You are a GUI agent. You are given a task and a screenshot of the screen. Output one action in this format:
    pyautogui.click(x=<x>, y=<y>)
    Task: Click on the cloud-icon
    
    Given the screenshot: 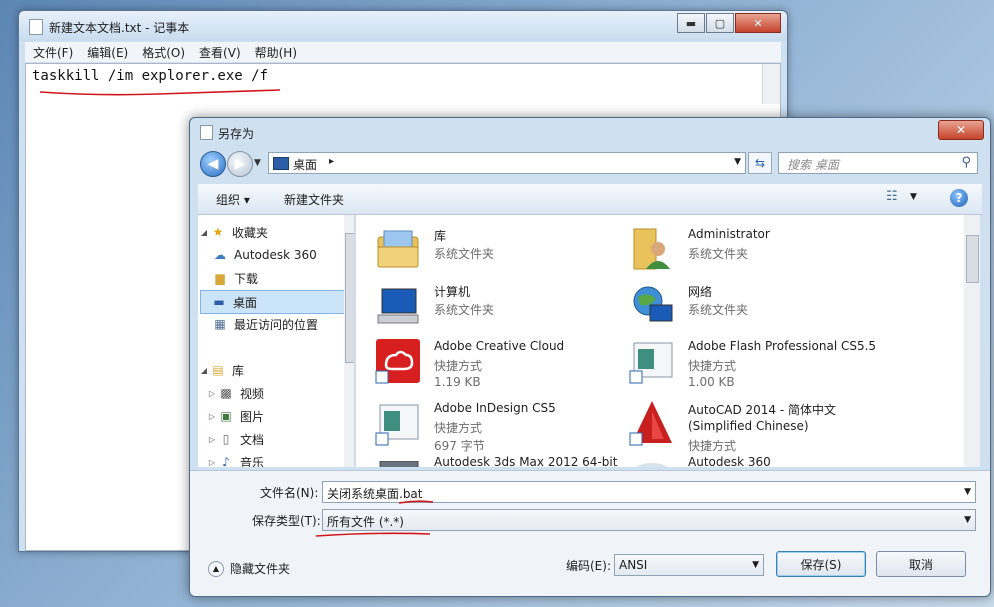 What is the action you would take?
    pyautogui.click(x=652, y=465)
    